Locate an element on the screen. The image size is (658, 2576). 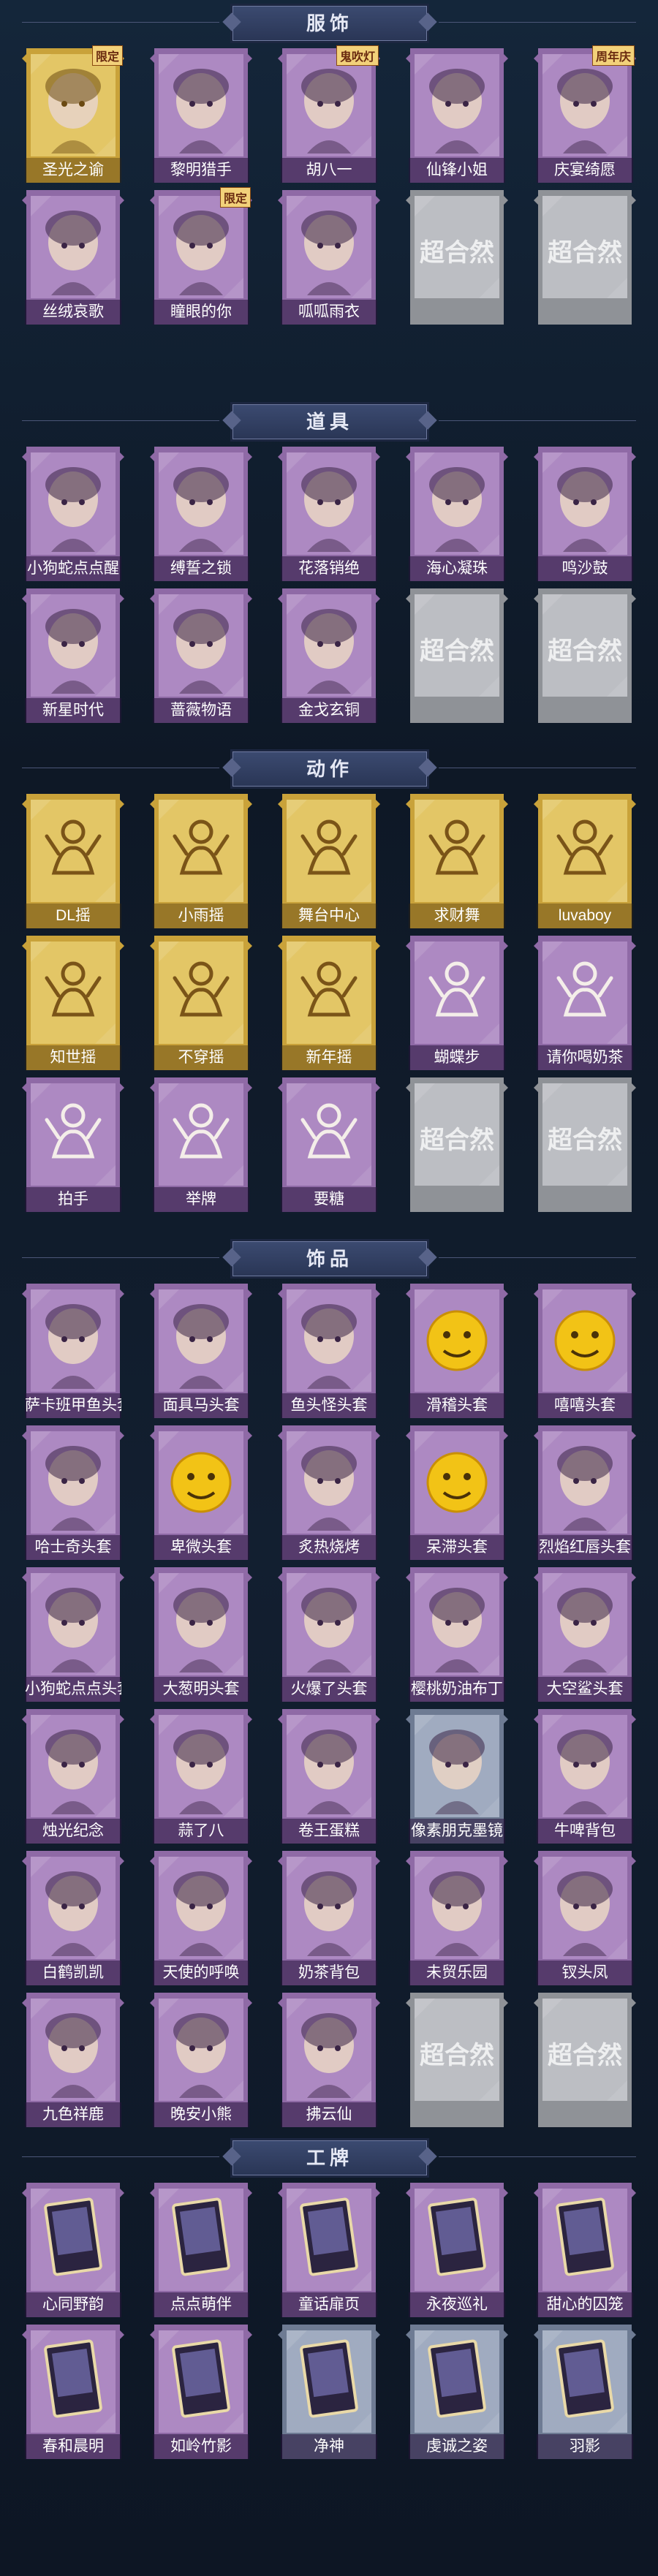
item-card: 限定 瞳眼的你 is located at coordinates (201, 258).